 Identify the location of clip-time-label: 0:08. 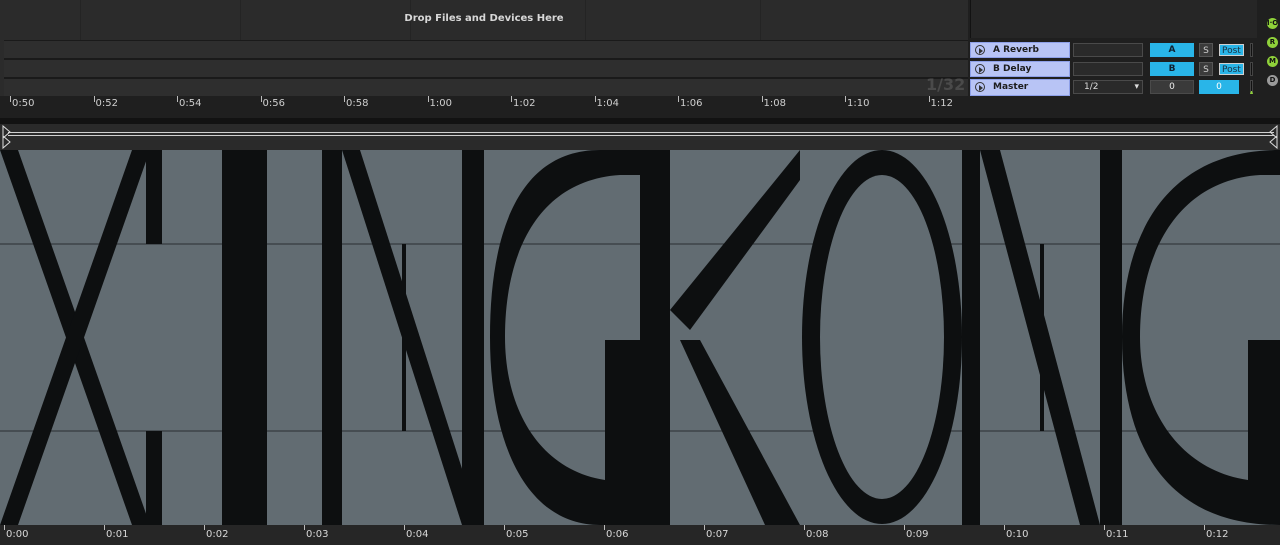
(817, 534).